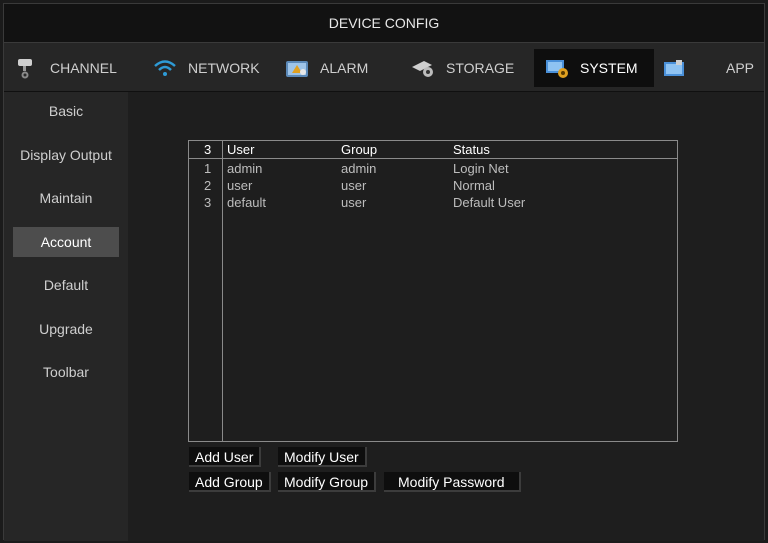  I want to click on modify-password-button: Modify Password, so click(452, 482).